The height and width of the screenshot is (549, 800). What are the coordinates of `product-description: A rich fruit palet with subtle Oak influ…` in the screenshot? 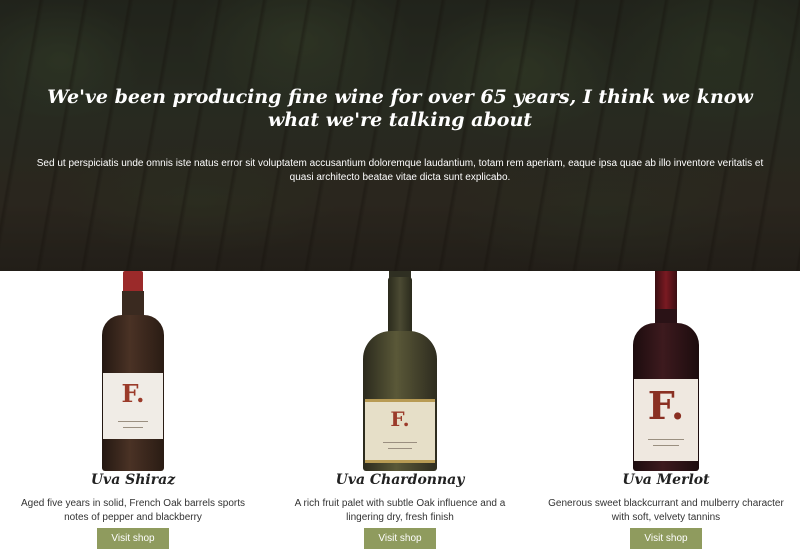 It's located at (400, 510).